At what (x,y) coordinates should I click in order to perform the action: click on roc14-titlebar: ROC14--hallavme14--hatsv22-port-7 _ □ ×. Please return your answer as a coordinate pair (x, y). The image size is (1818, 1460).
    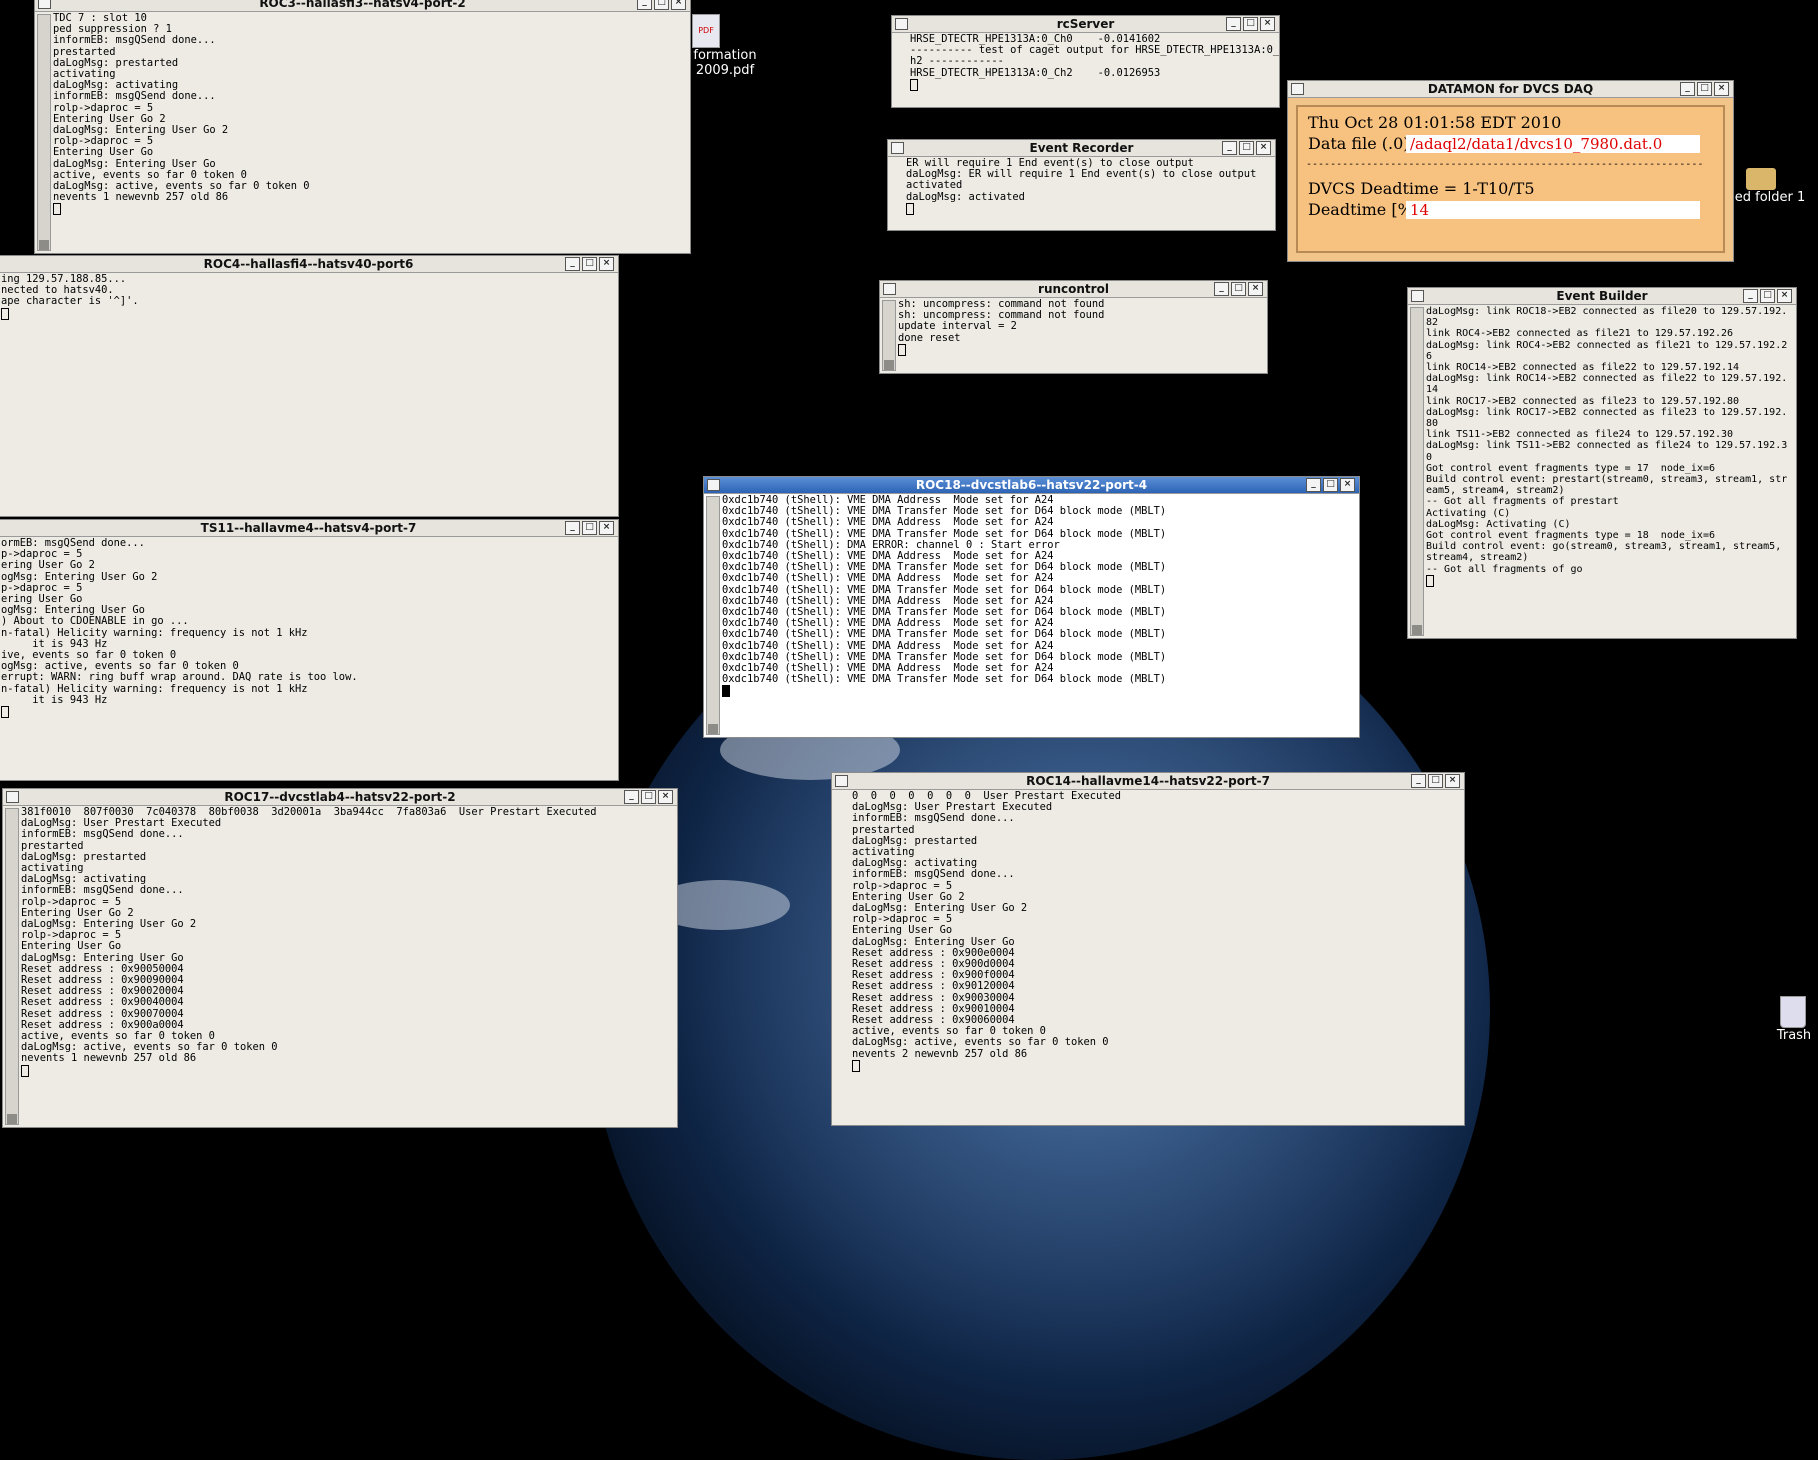
    Looking at the image, I should click on (1148, 781).